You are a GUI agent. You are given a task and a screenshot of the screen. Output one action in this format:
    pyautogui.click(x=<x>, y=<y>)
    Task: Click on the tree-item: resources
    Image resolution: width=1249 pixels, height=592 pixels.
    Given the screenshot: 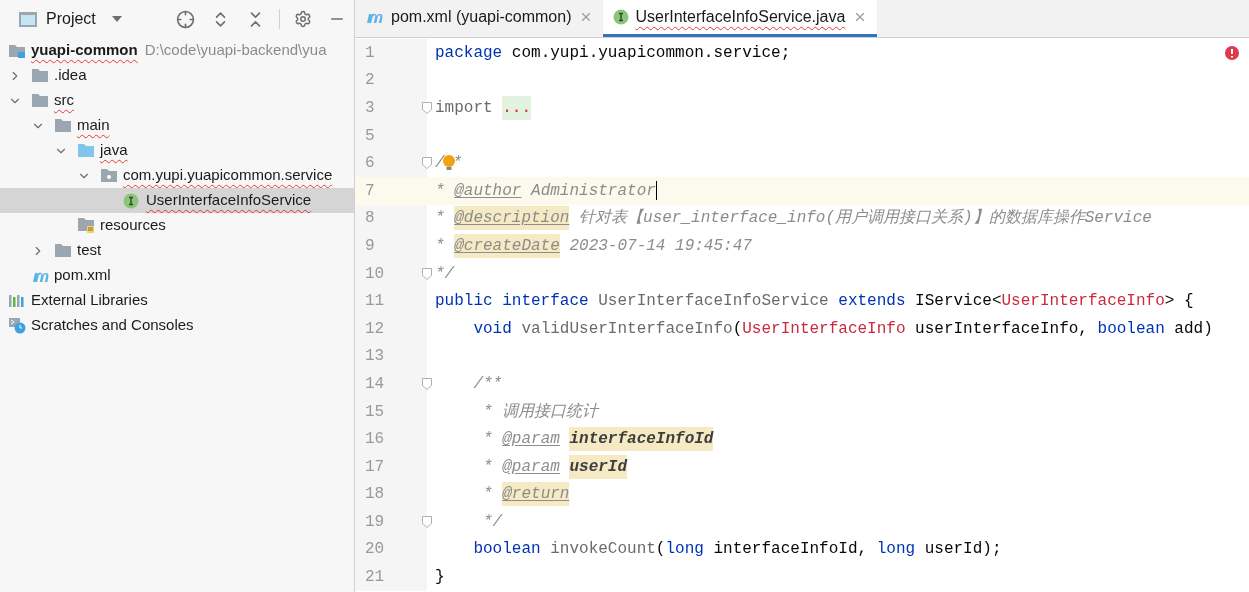 What is the action you would take?
    pyautogui.click(x=177, y=225)
    